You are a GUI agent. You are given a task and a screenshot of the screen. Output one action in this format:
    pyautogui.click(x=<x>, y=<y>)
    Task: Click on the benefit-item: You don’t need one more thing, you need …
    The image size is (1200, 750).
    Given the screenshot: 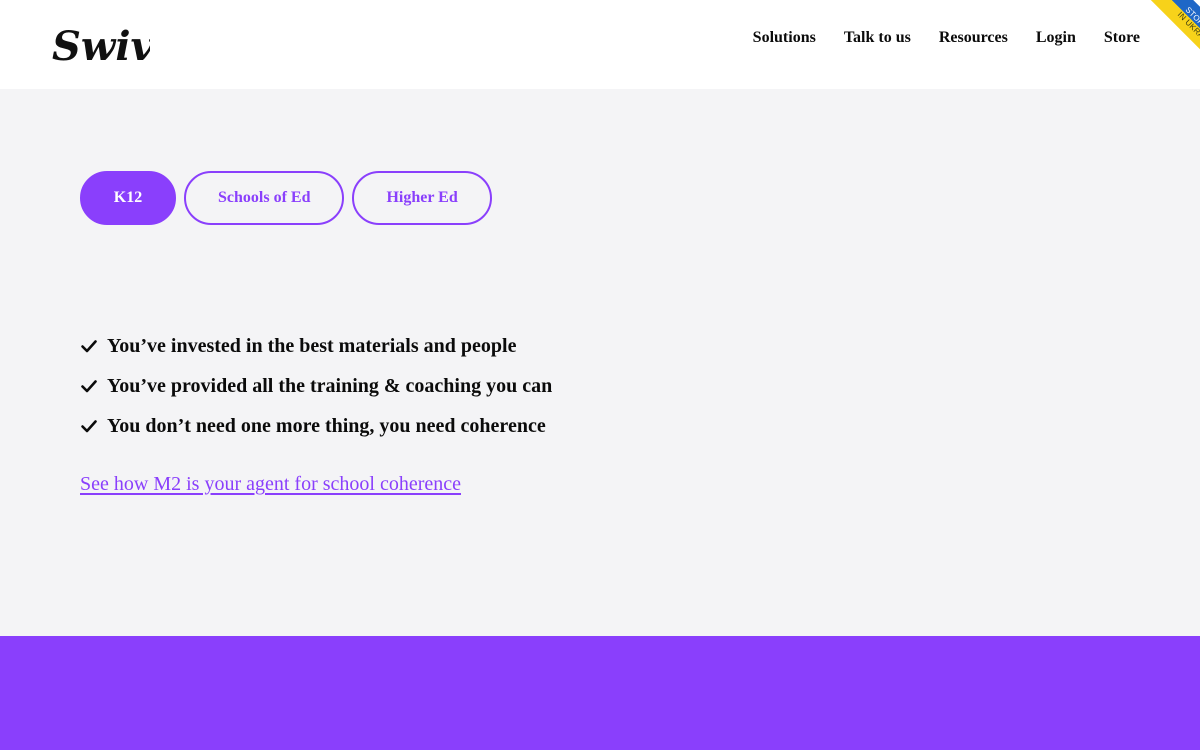 What is the action you would take?
    pyautogui.click(x=316, y=426)
    